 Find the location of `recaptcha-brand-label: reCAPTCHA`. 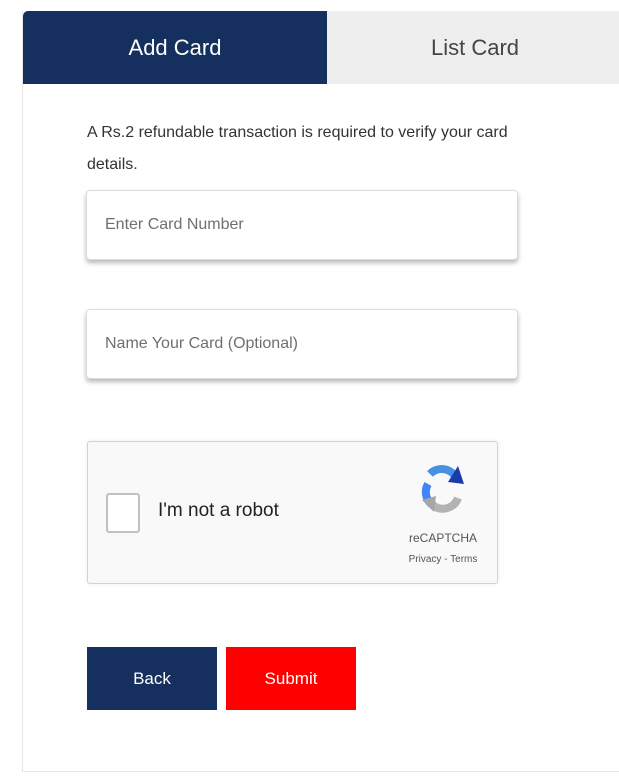

recaptcha-brand-label: reCAPTCHA is located at coordinates (442, 538).